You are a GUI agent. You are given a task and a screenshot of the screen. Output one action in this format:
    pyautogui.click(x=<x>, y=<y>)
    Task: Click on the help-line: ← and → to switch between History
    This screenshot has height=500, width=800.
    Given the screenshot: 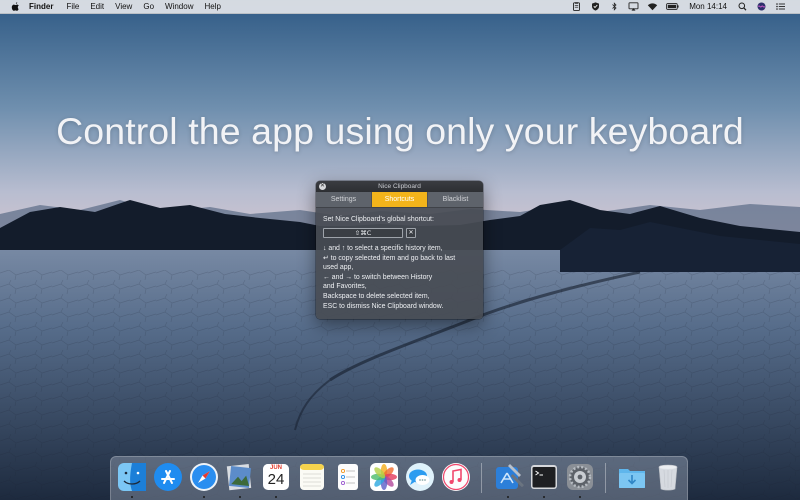 What is the action you would take?
    pyautogui.click(x=378, y=277)
    